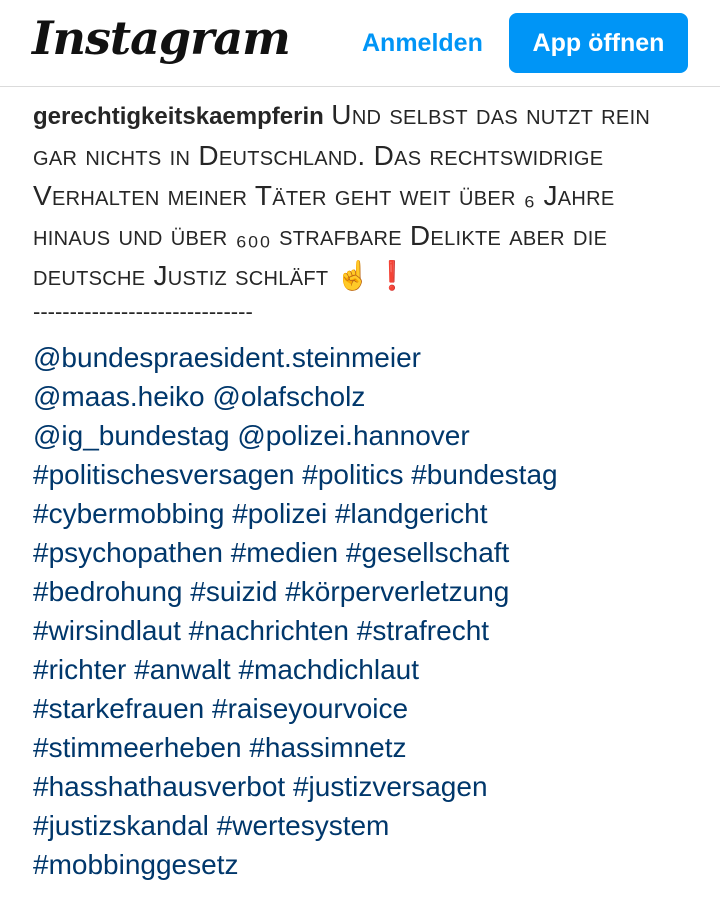  I want to click on tag-link: #bundestag, so click(484, 474).